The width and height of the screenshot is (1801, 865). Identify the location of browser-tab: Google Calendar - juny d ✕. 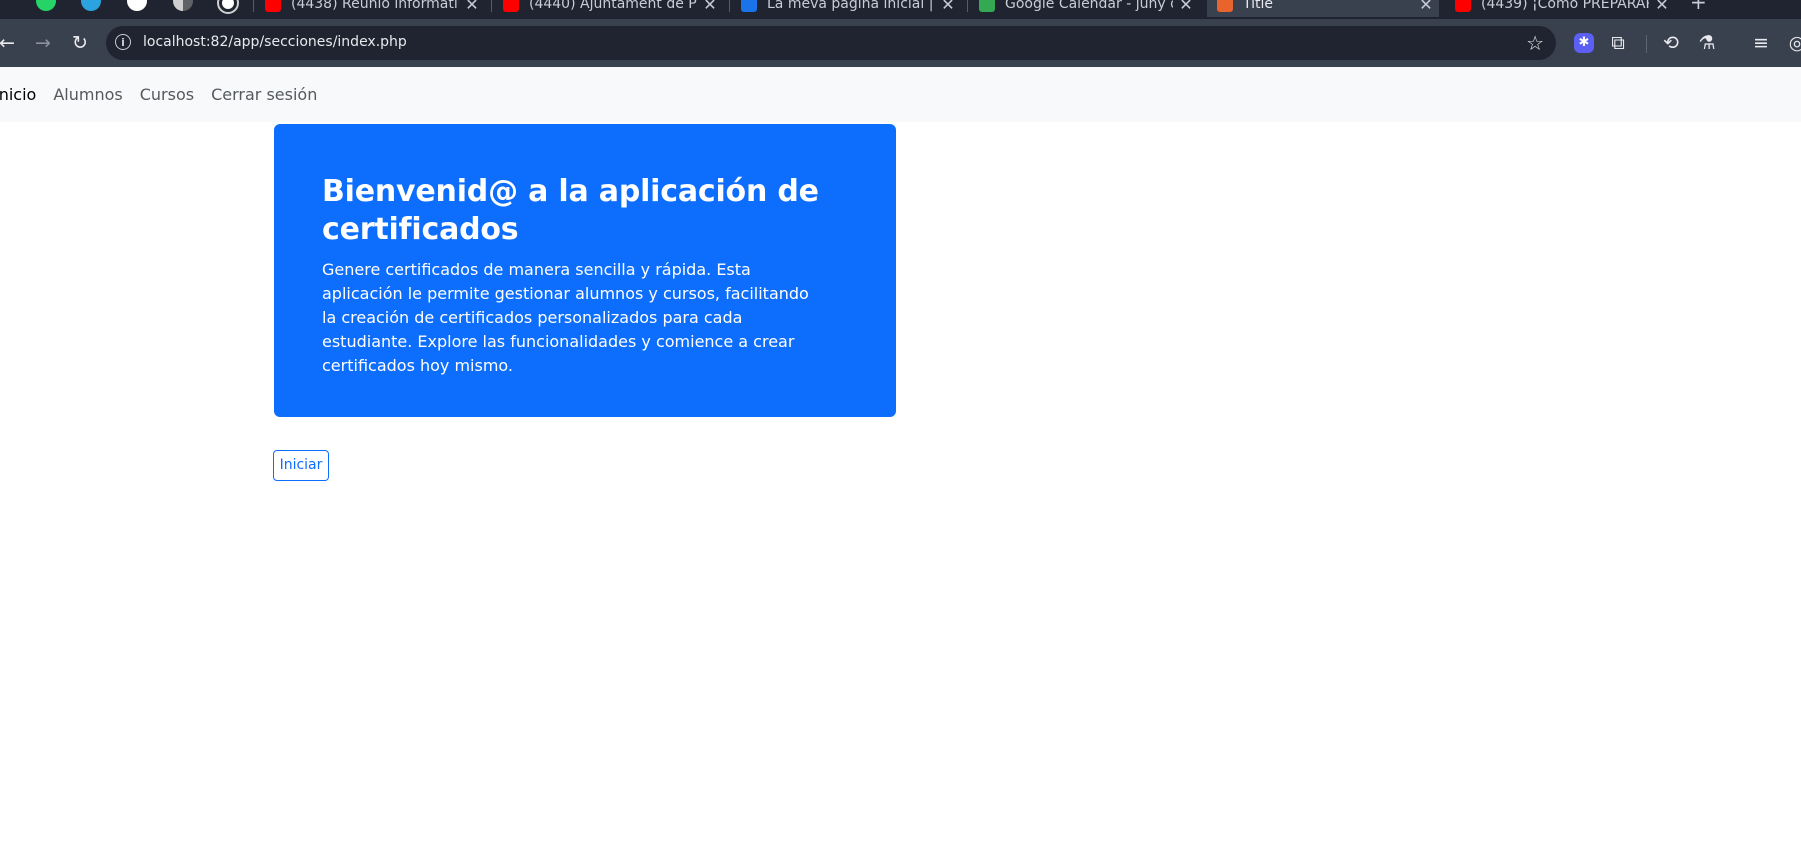
(1084, 8).